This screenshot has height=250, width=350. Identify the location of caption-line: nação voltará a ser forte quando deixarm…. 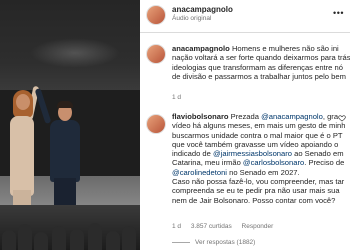
(261, 58).